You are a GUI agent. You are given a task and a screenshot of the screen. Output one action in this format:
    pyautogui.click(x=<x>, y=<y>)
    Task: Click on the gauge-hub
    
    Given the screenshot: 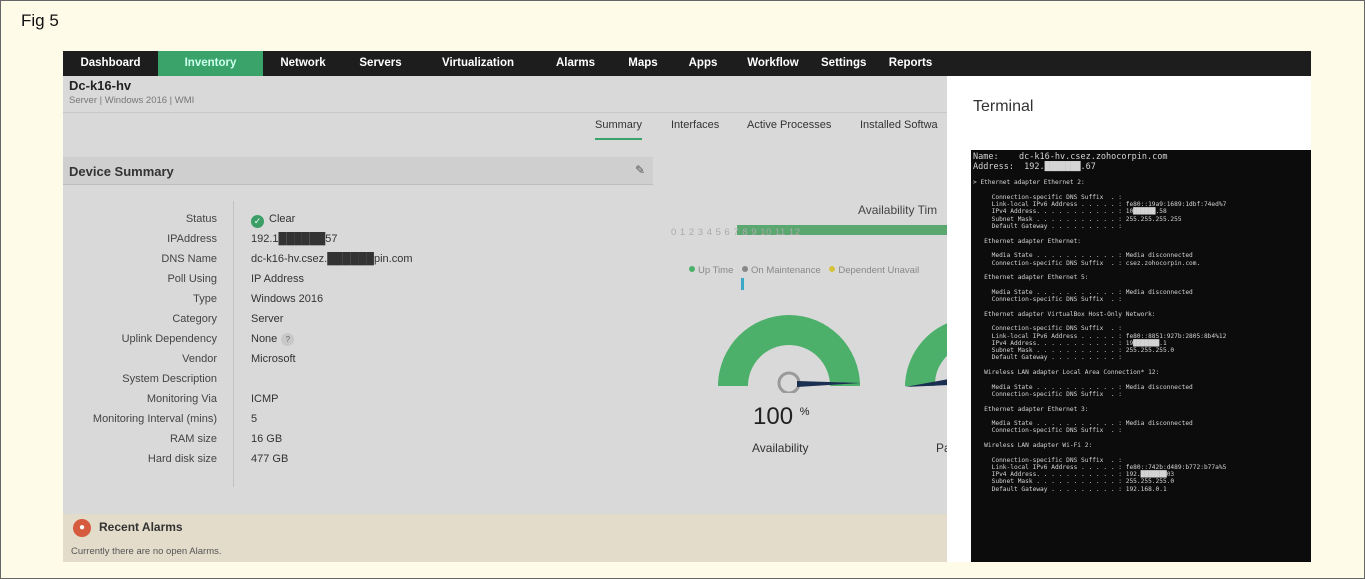 What is the action you would take?
    pyautogui.click(x=789, y=382)
    